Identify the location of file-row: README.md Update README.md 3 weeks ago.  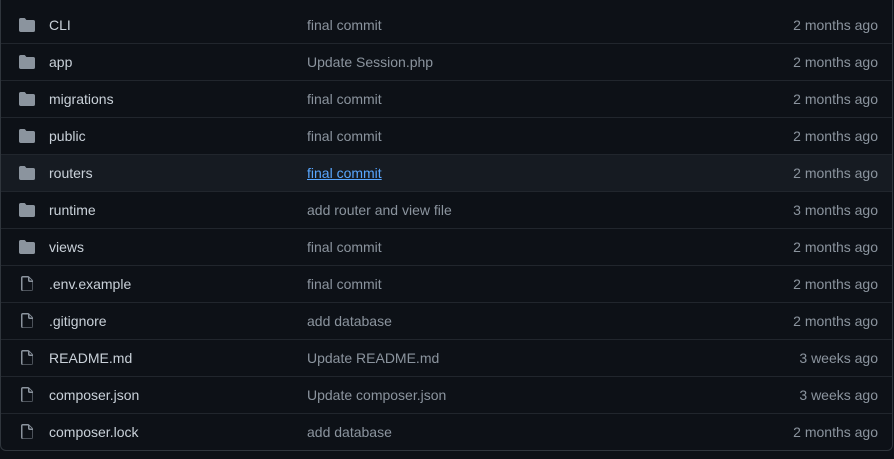
(446, 357).